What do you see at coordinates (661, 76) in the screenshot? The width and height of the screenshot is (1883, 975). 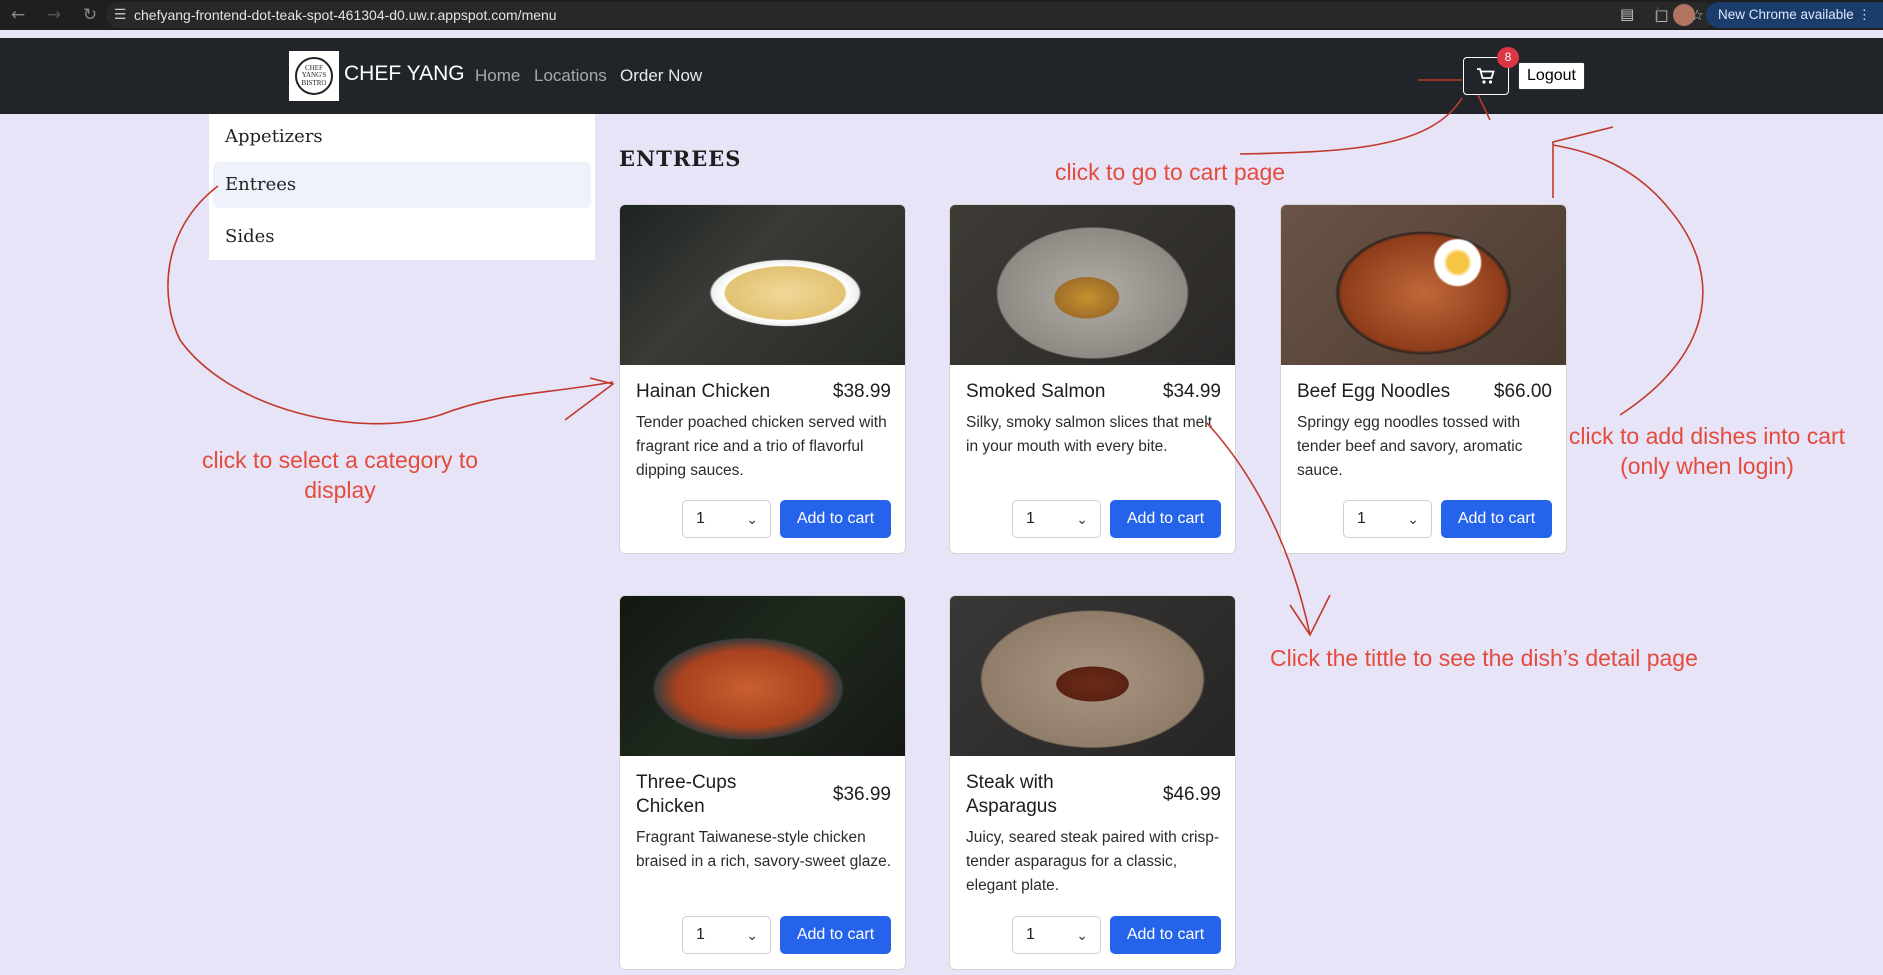 I see `nav-order-now: Order Now` at bounding box center [661, 76].